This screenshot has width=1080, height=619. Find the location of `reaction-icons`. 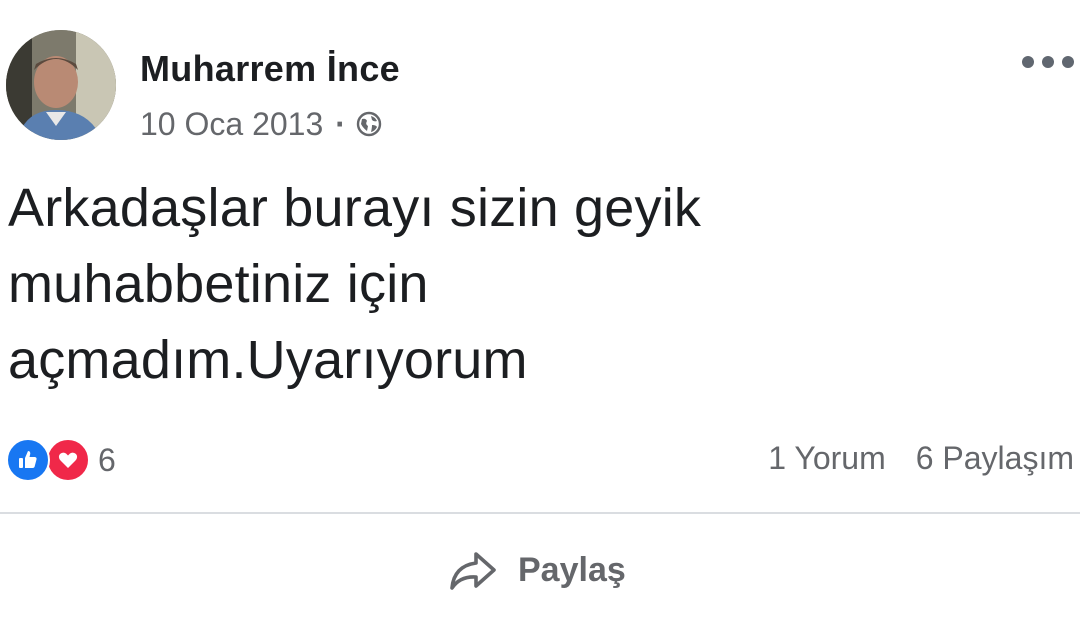

reaction-icons is located at coordinates (50, 460).